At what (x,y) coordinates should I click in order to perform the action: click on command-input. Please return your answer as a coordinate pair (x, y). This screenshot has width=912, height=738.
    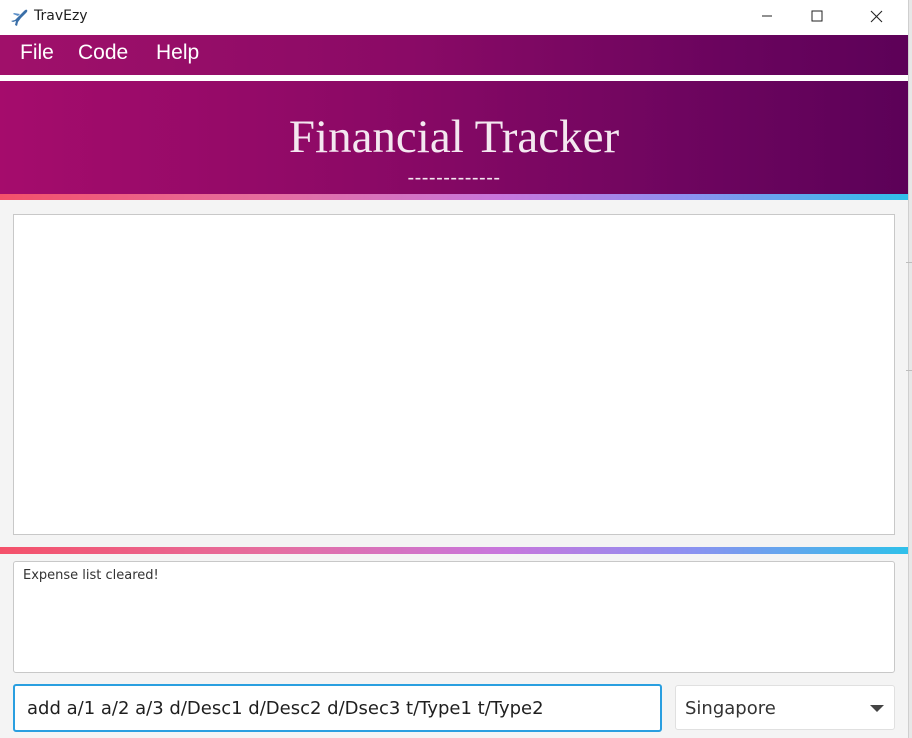
    Looking at the image, I should click on (337, 708).